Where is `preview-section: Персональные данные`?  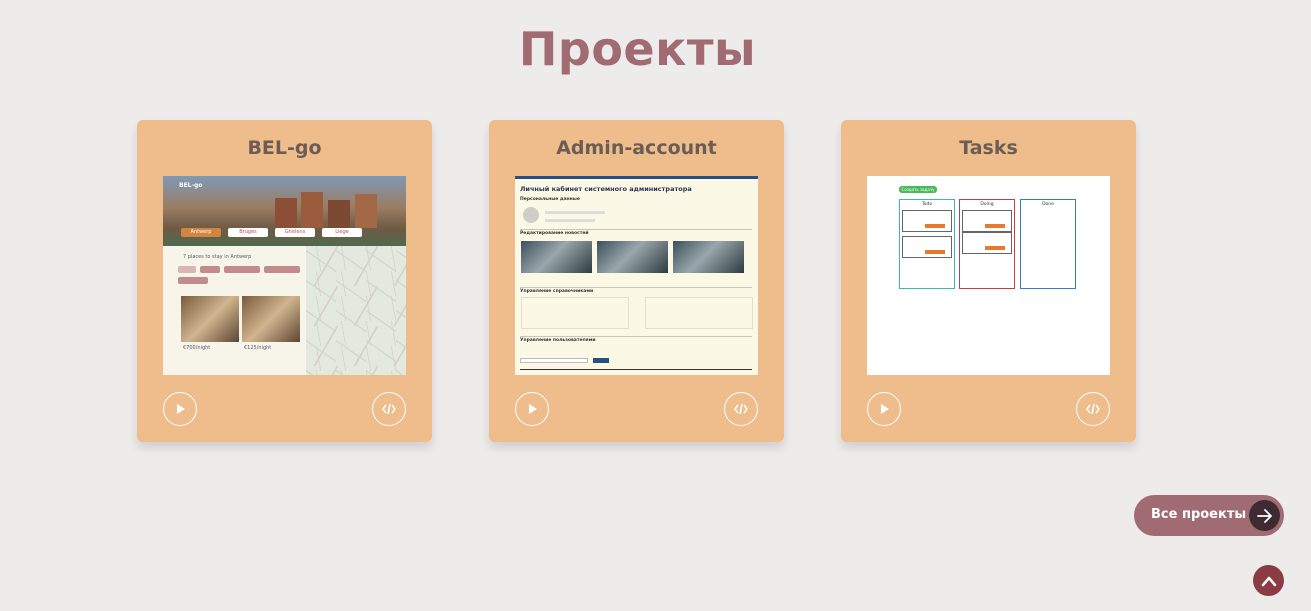 preview-section: Персональные данные is located at coordinates (550, 199).